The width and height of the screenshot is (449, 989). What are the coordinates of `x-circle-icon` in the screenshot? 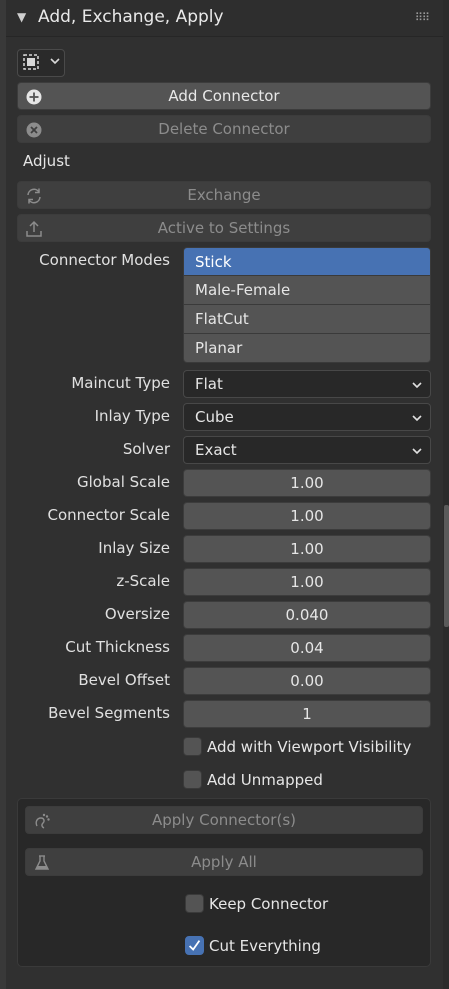 It's located at (34, 130).